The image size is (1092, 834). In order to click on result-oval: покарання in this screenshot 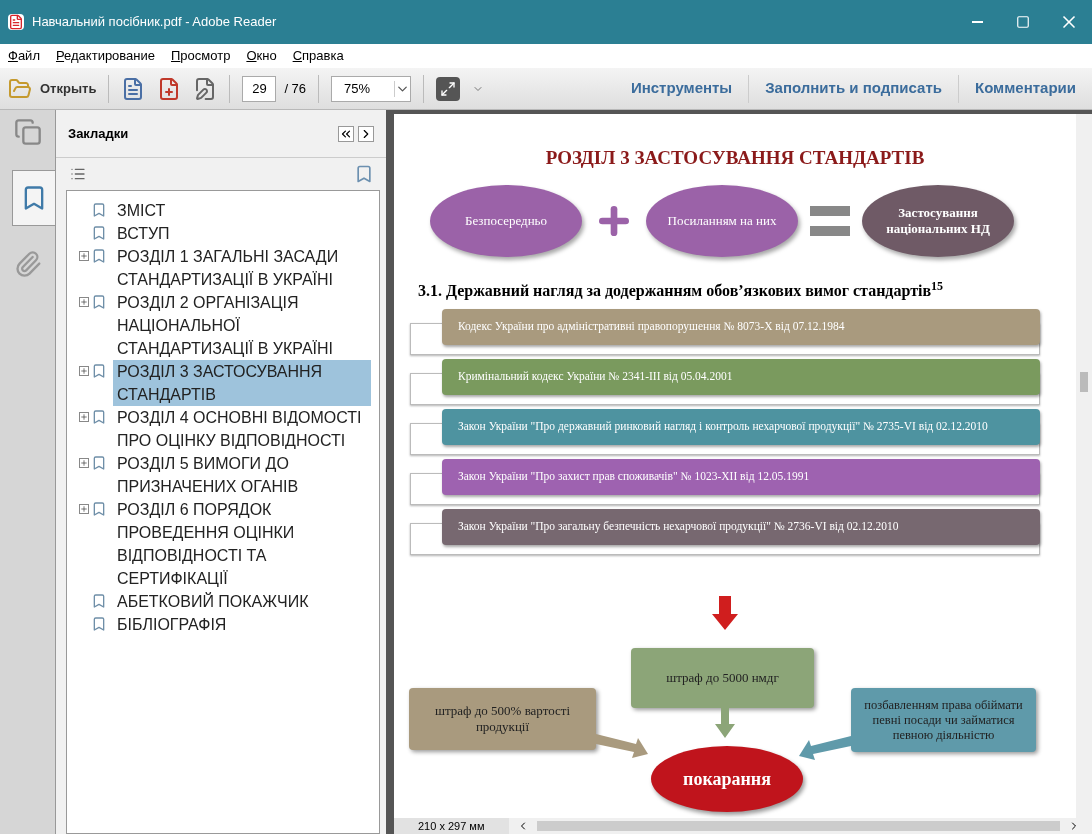, I will do `click(727, 779)`.